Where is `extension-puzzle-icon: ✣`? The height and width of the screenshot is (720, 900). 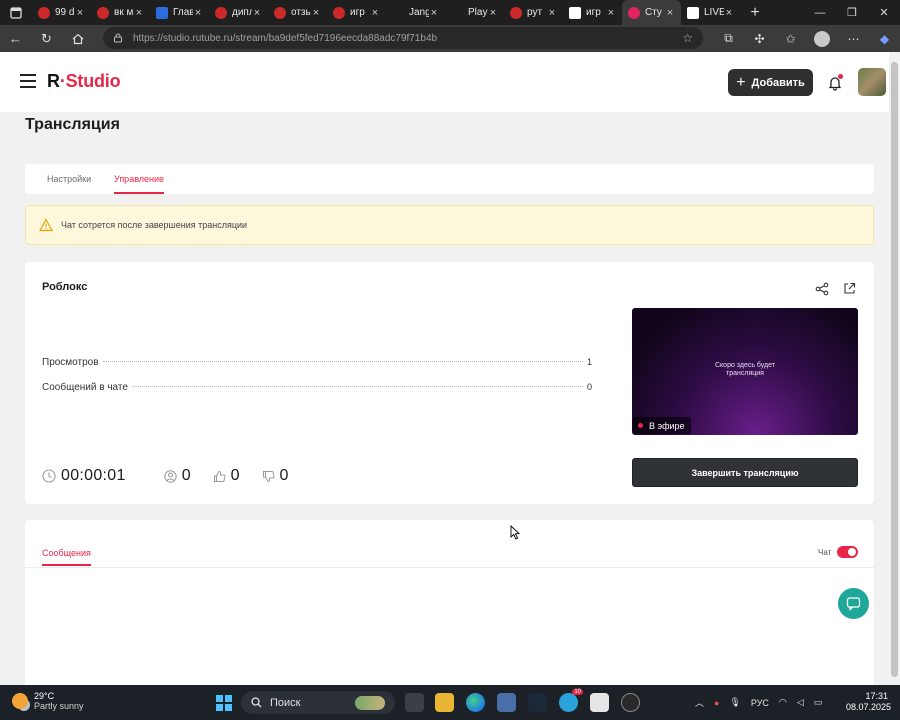 extension-puzzle-icon: ✣ is located at coordinates (759, 39).